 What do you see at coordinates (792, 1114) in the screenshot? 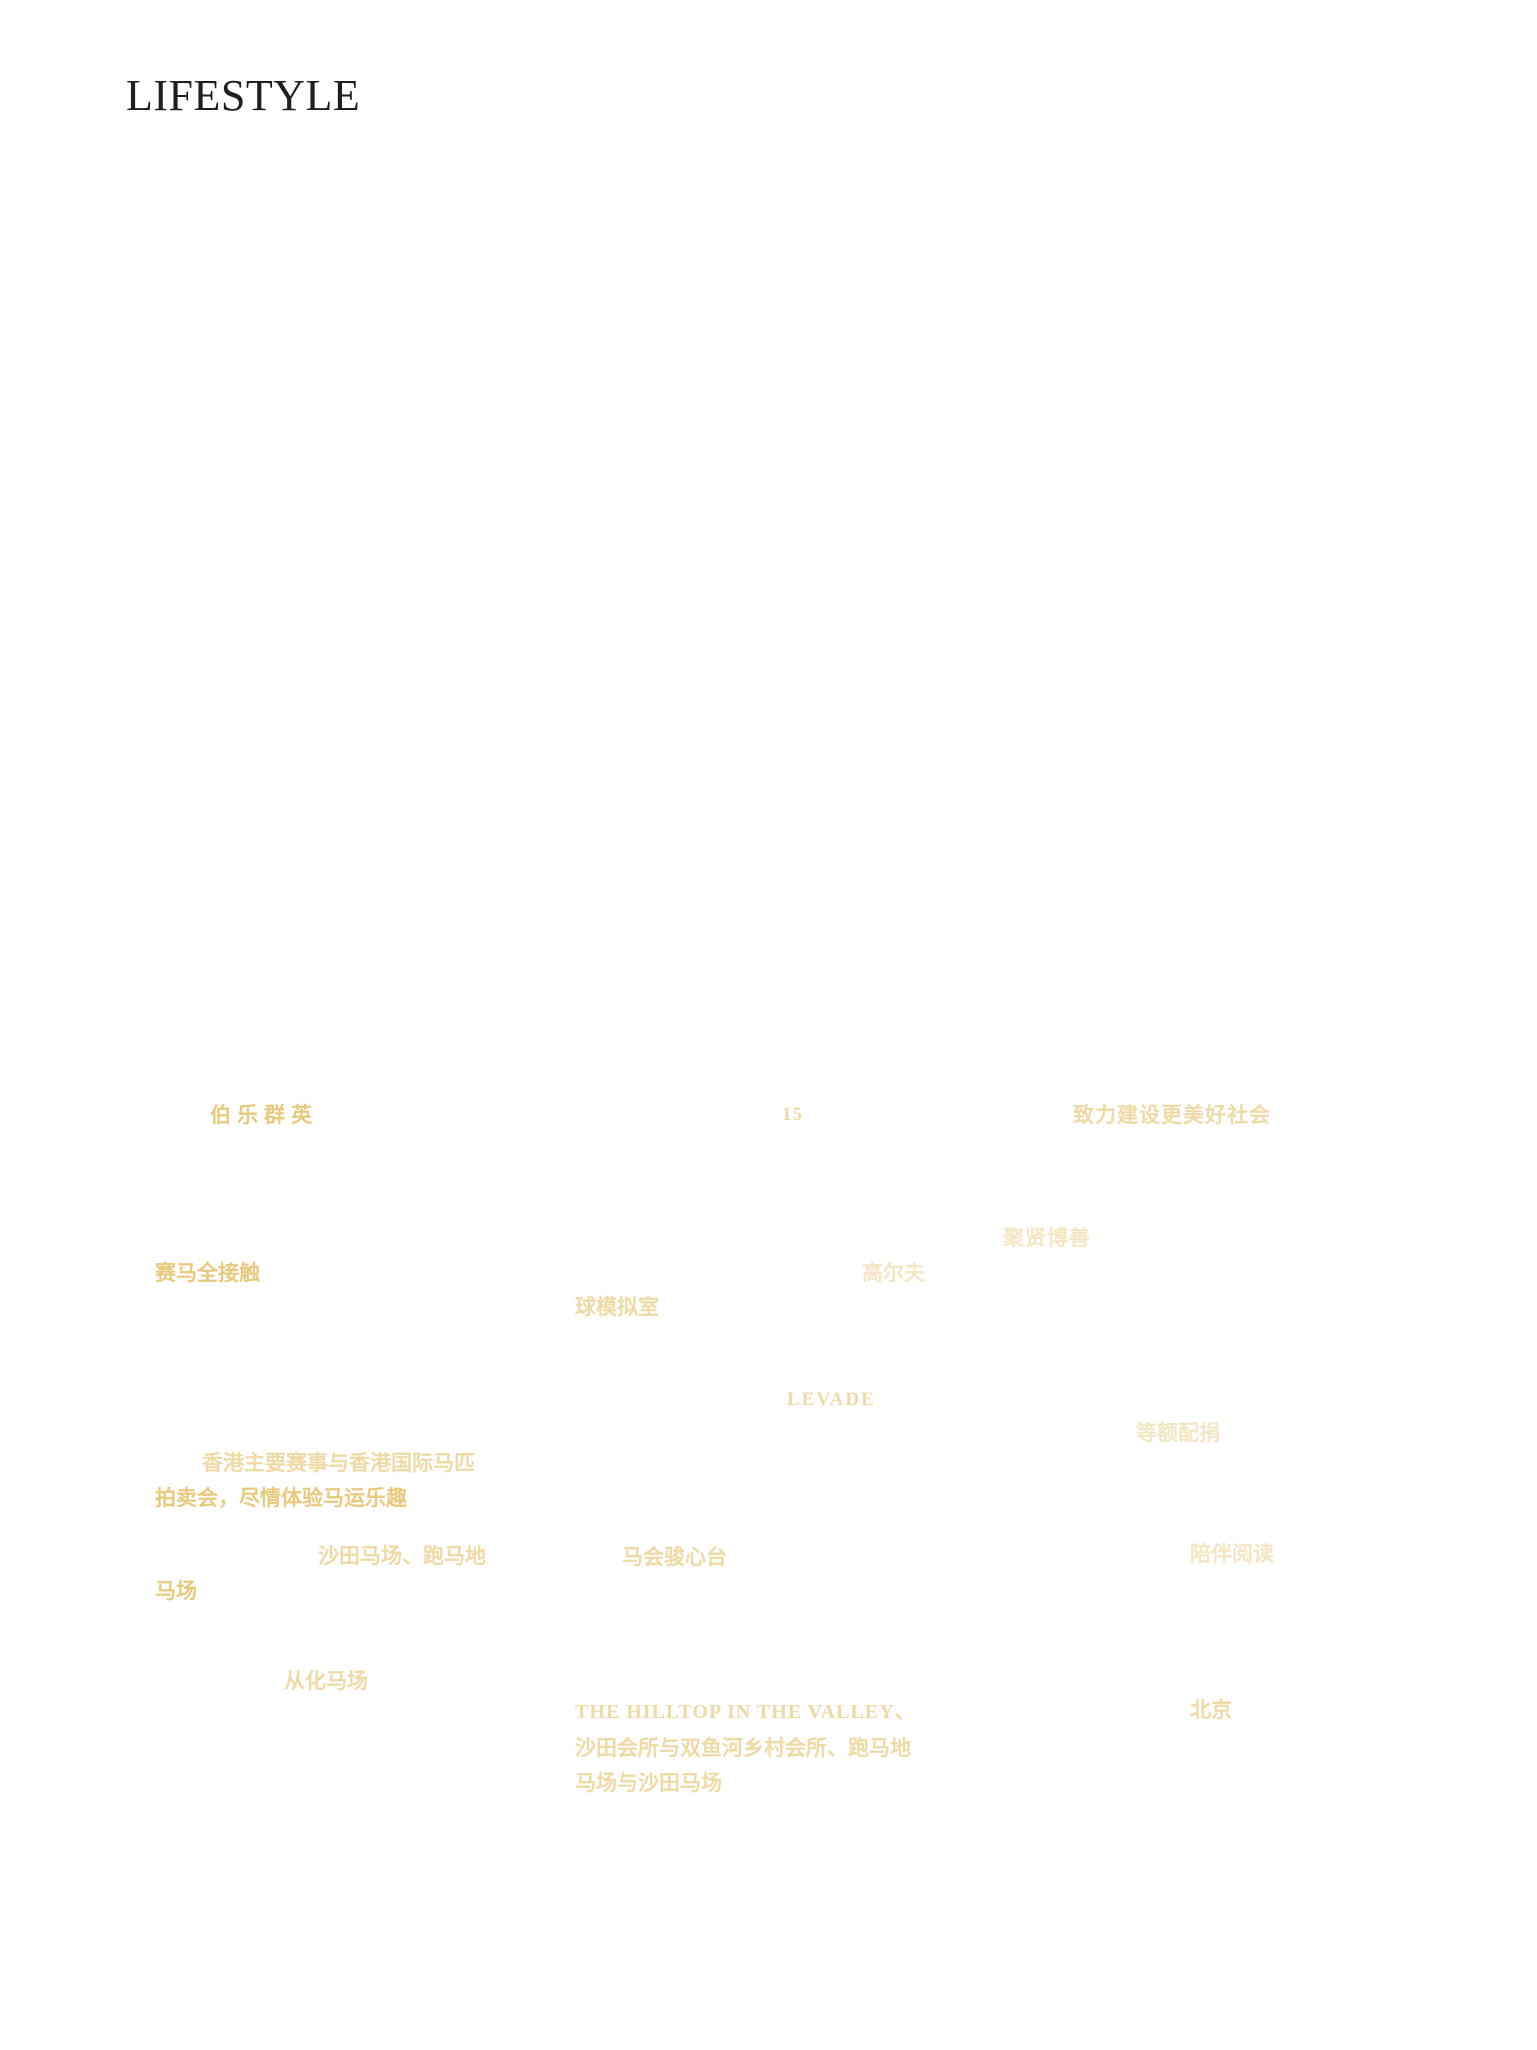
I see `middle-number: 15` at bounding box center [792, 1114].